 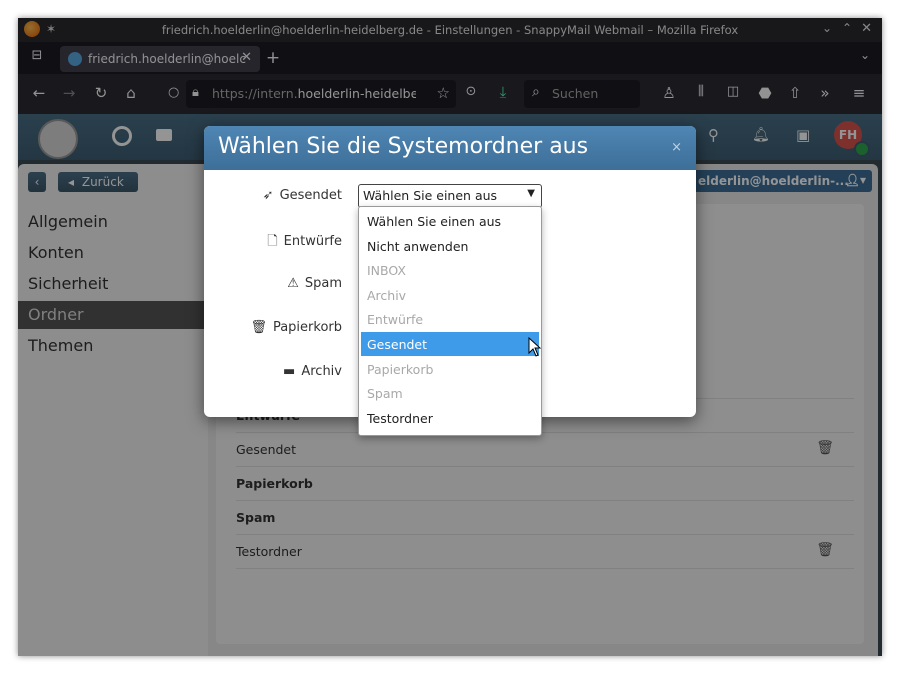 What do you see at coordinates (400, 418) in the screenshot?
I see `dropdown-option-label: Testordner` at bounding box center [400, 418].